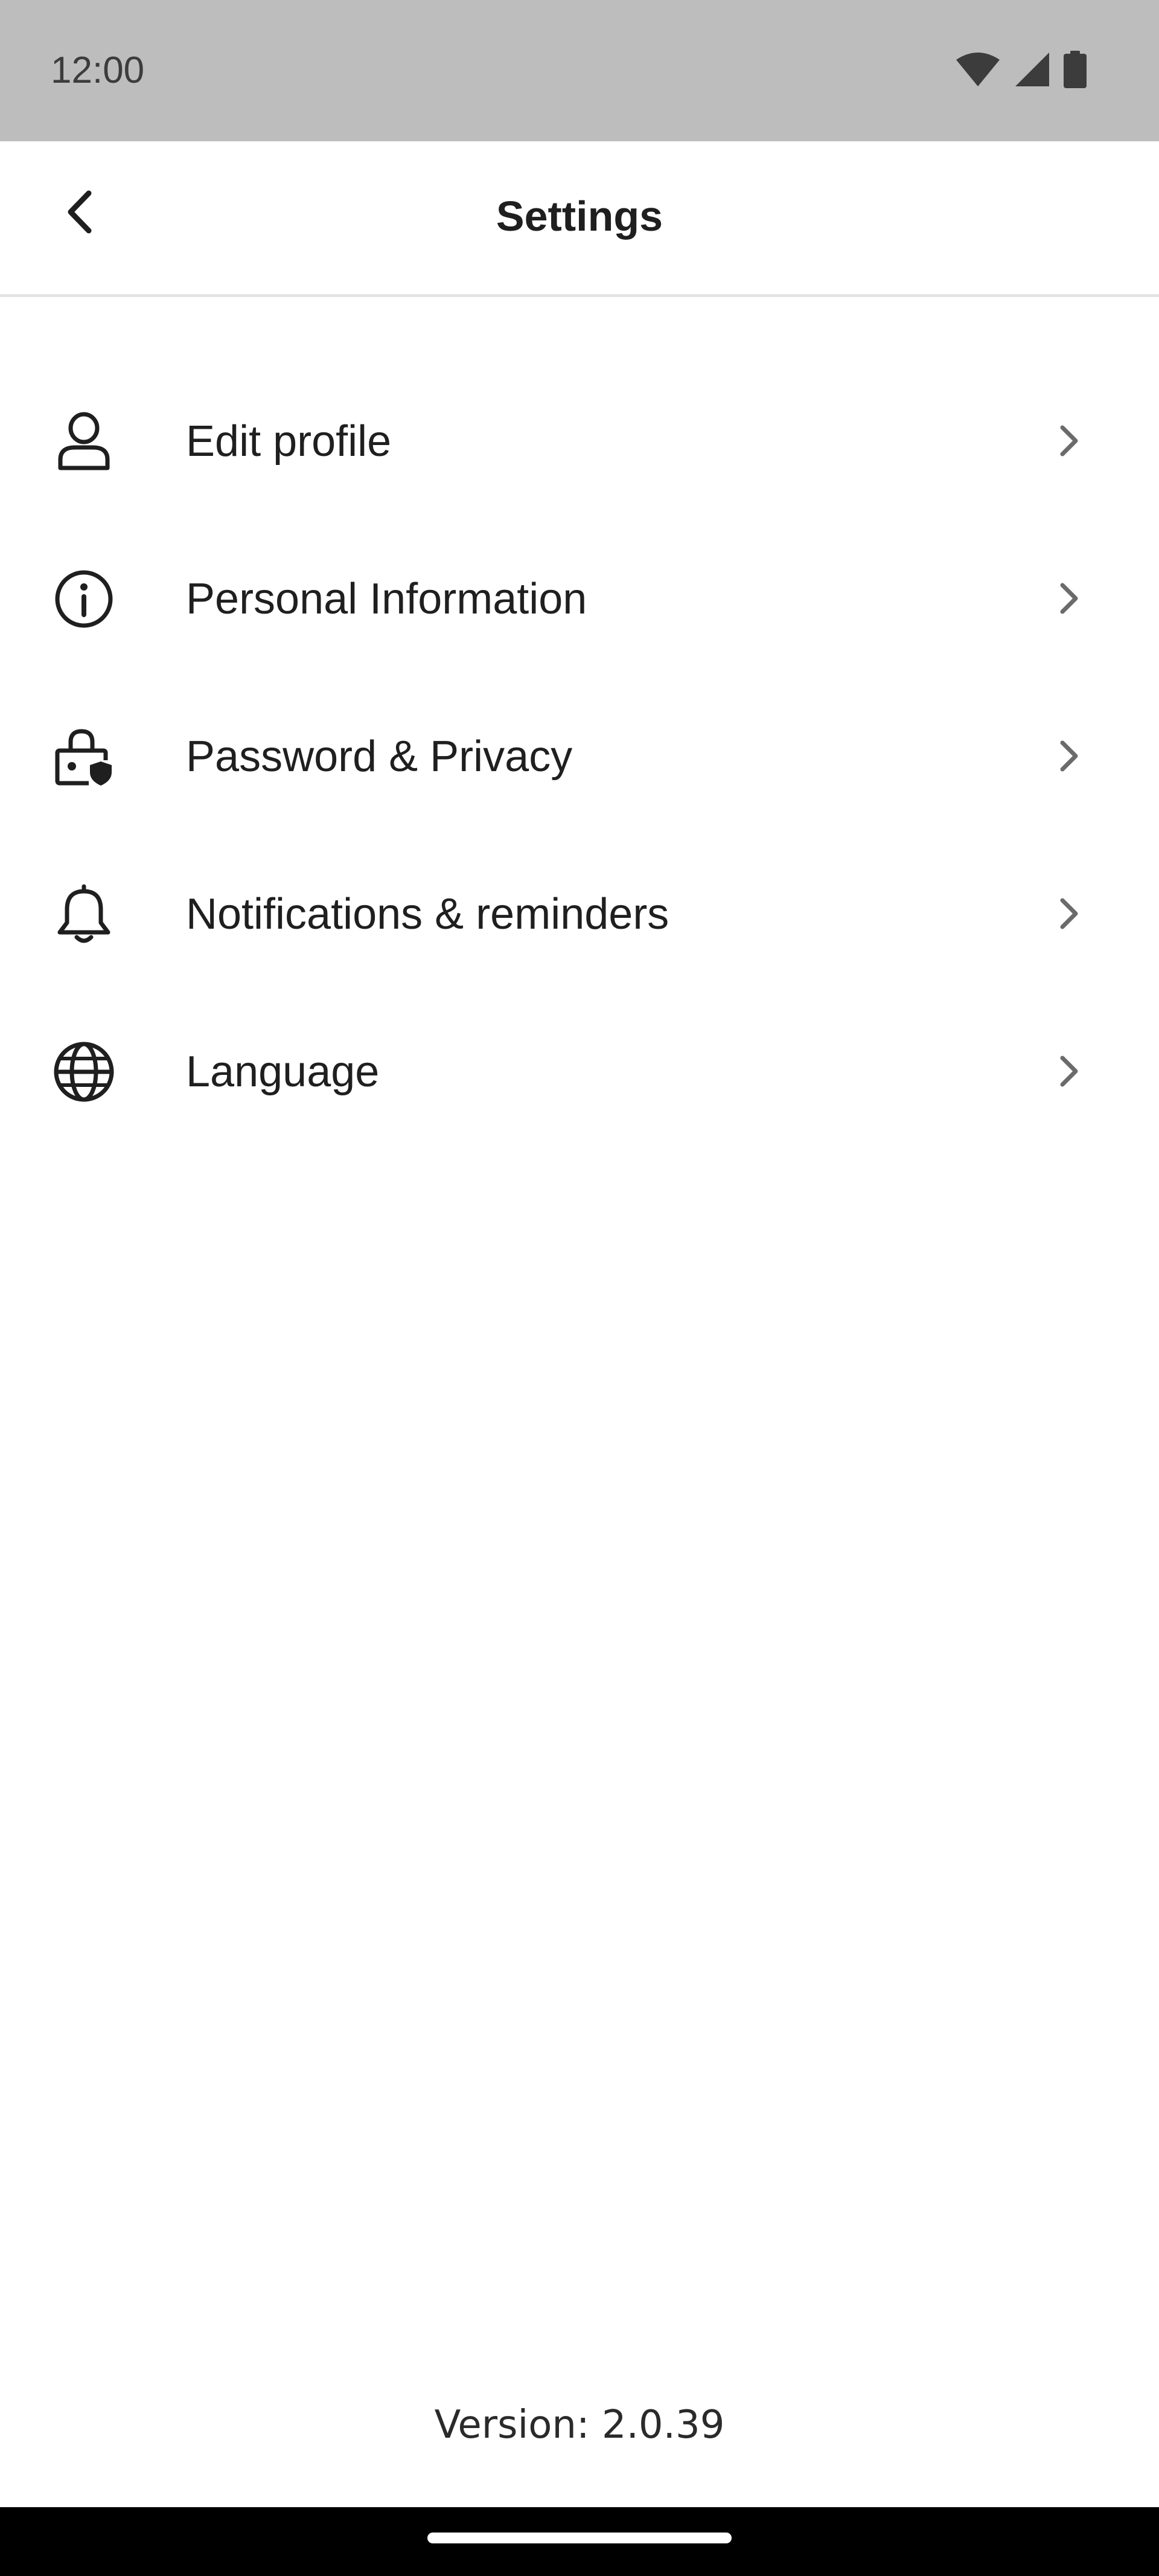  I want to click on battery-icon, so click(1075, 69).